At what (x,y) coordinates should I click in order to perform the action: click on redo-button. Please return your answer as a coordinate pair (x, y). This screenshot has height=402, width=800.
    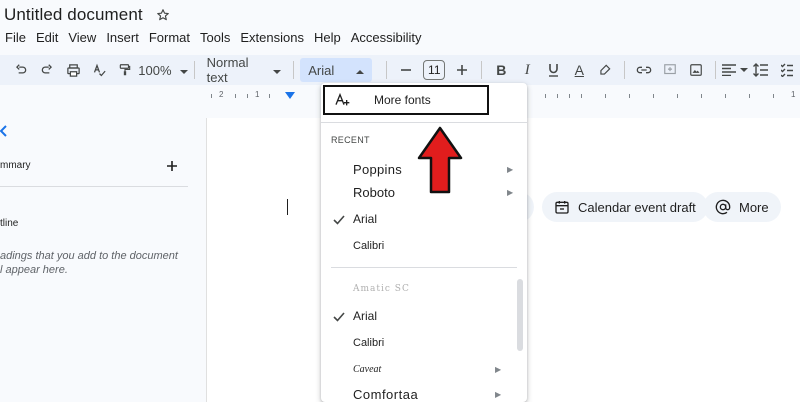
    Looking at the image, I should click on (47, 70).